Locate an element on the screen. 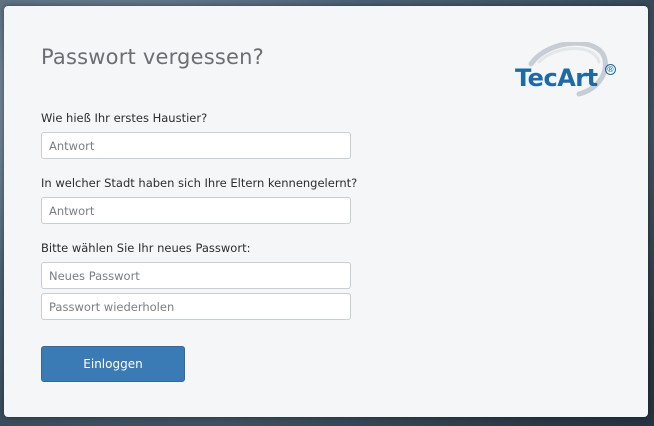 The image size is (654, 426). tecart-logo: TecArt ® is located at coordinates (564, 73).